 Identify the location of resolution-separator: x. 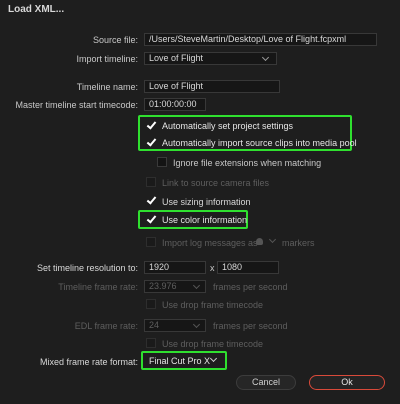
(212, 268).